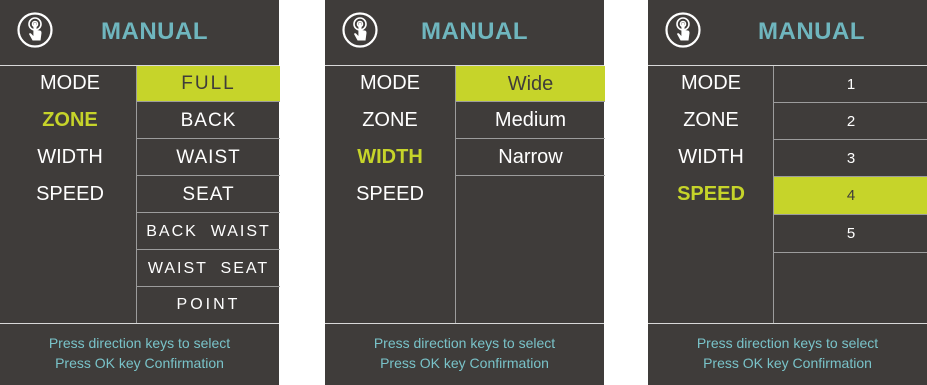 The width and height of the screenshot is (927, 385). What do you see at coordinates (530, 120) in the screenshot?
I see `option-medium: Medium` at bounding box center [530, 120].